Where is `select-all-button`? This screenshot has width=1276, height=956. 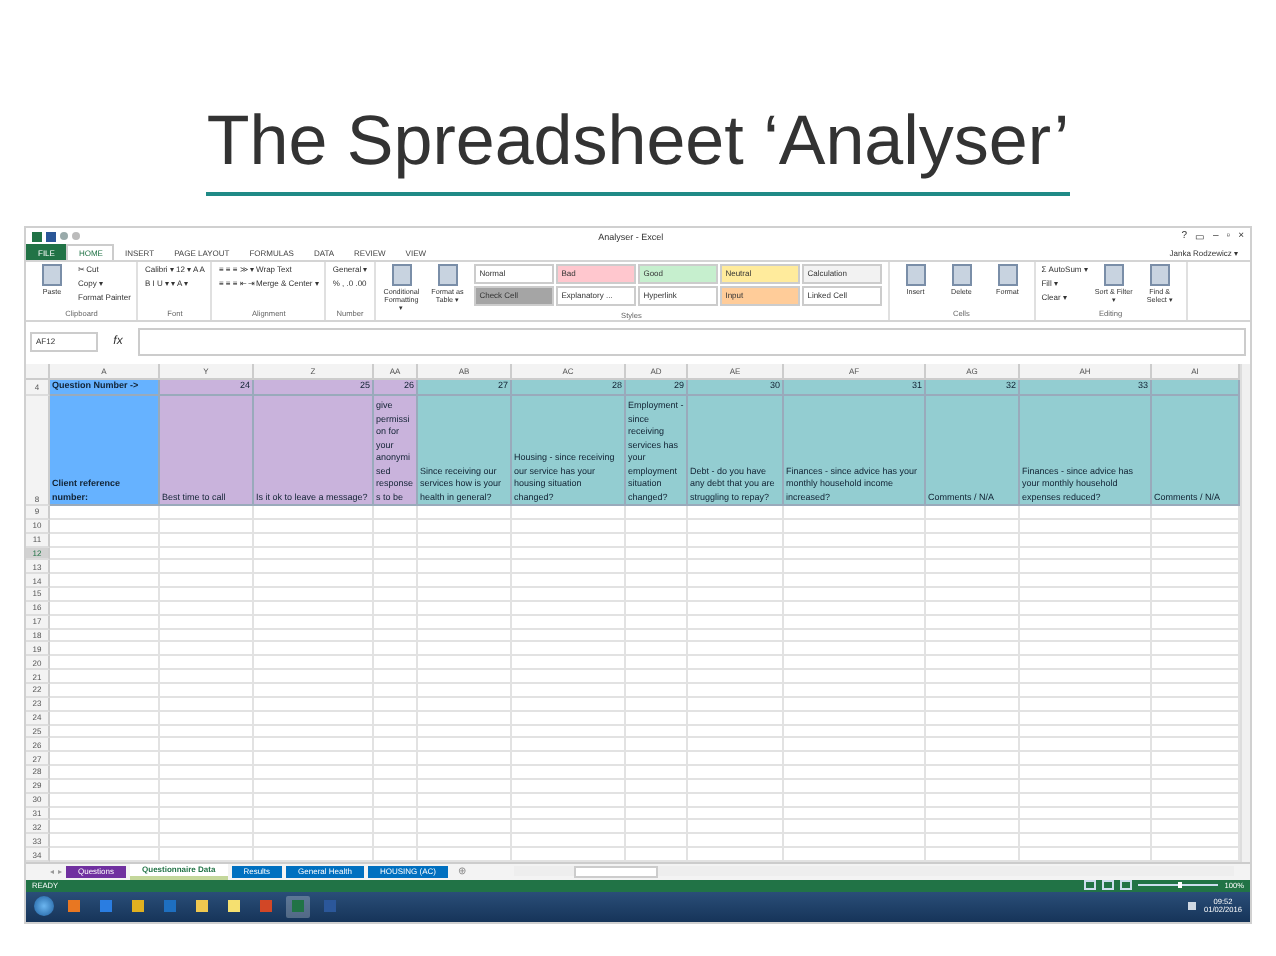 select-all-button is located at coordinates (38, 372).